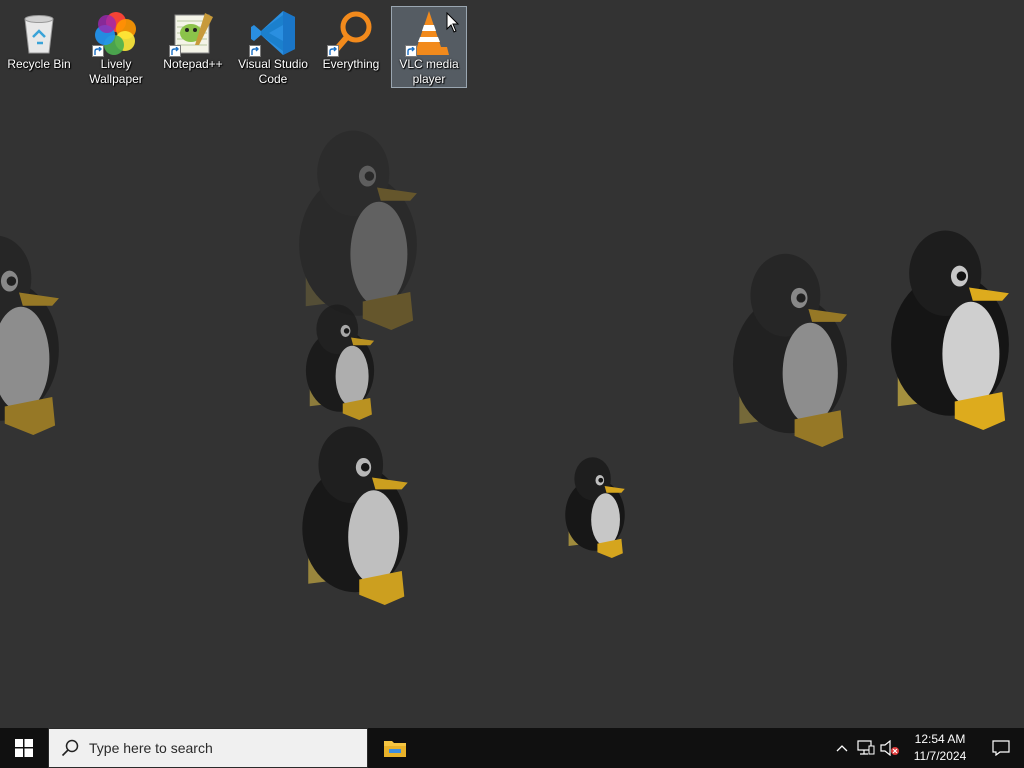 The image size is (1024, 768). I want to click on lively-wallpaper-icon, so click(116, 33).